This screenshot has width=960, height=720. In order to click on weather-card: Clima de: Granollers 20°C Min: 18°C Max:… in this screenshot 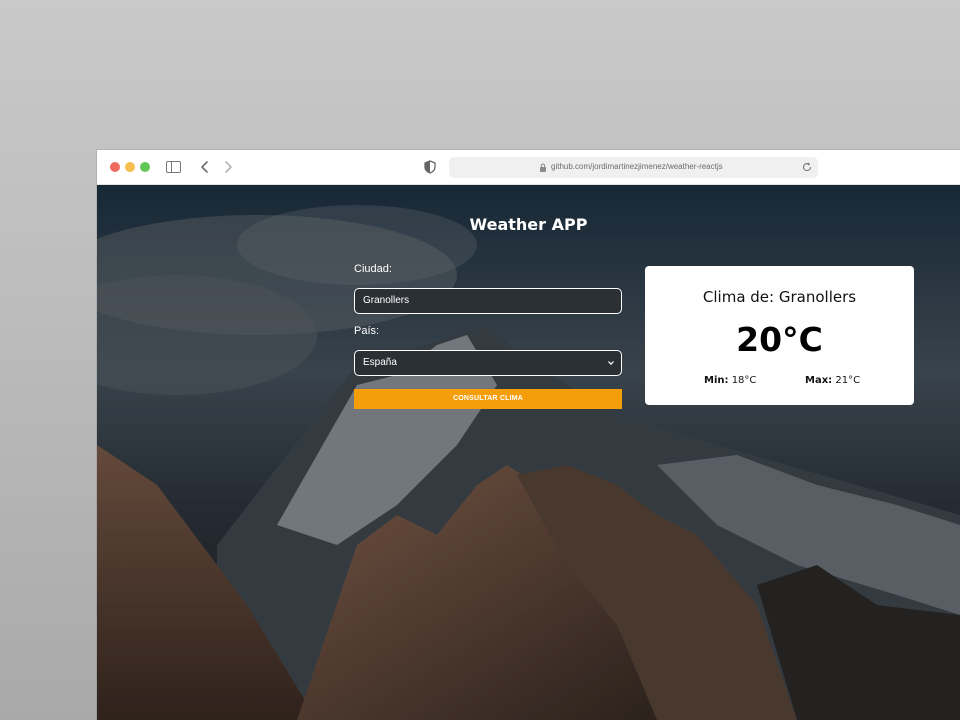, I will do `click(779, 335)`.